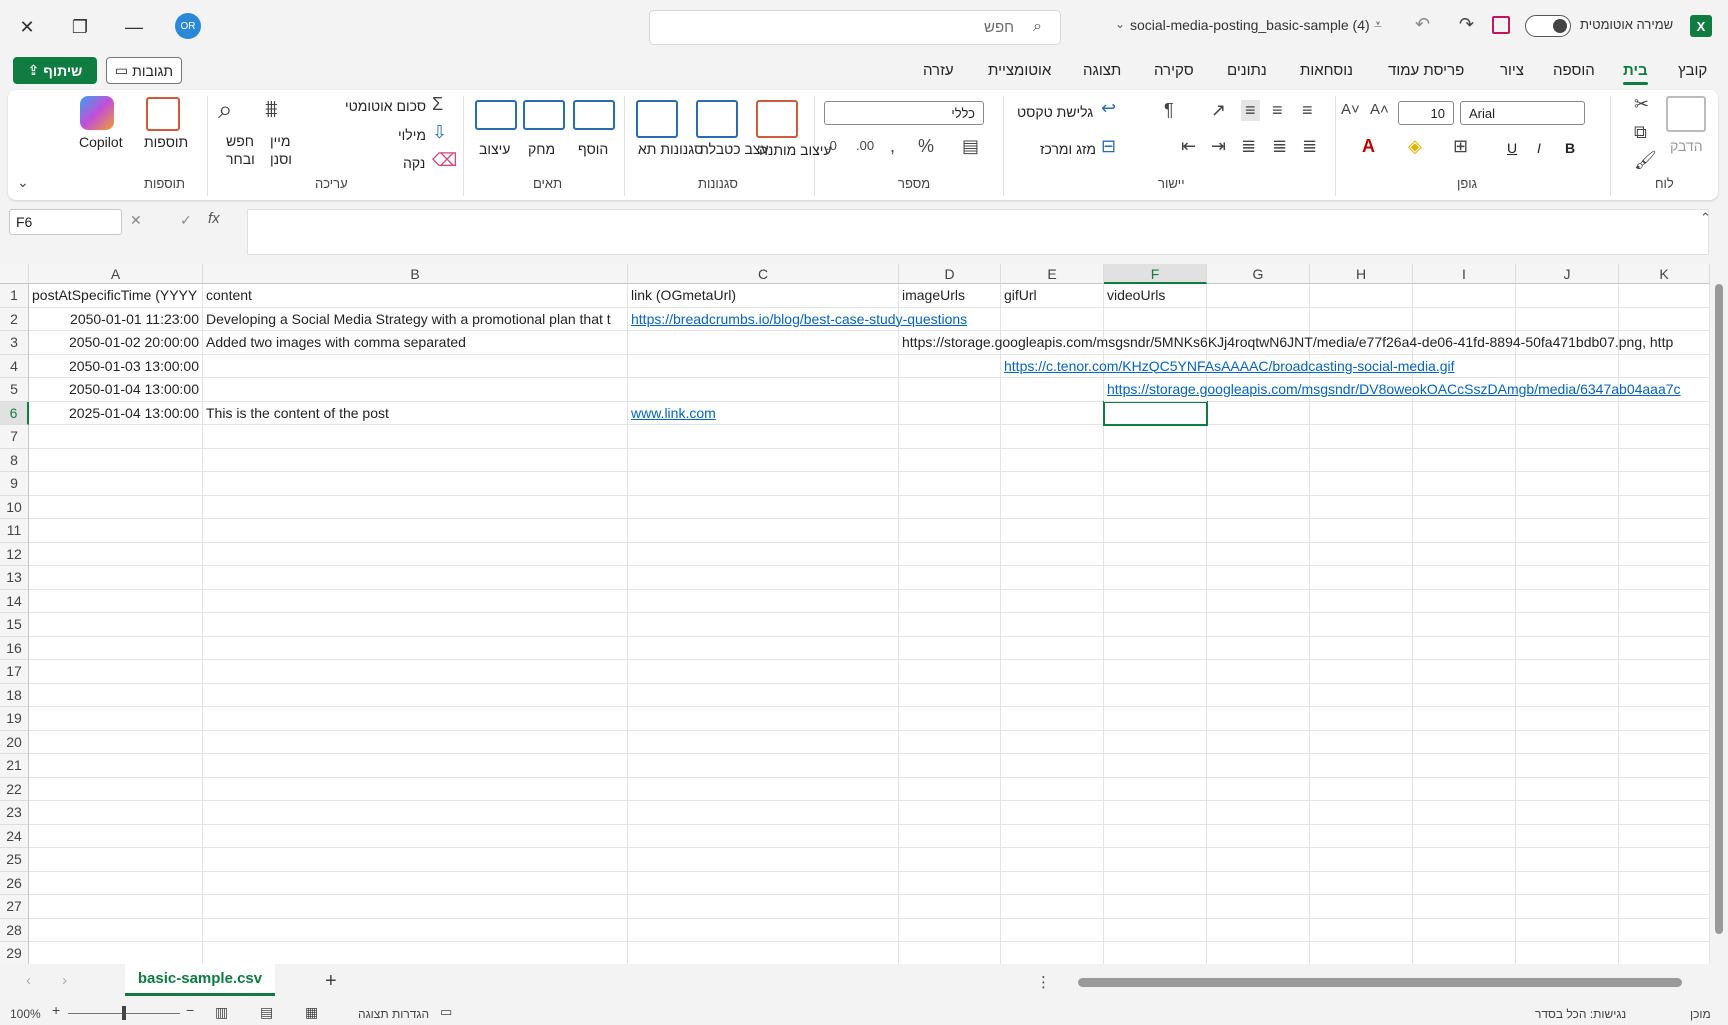 The image size is (1728, 1025). I want to click on share-button: ⇪ שיתוף, so click(55, 70).